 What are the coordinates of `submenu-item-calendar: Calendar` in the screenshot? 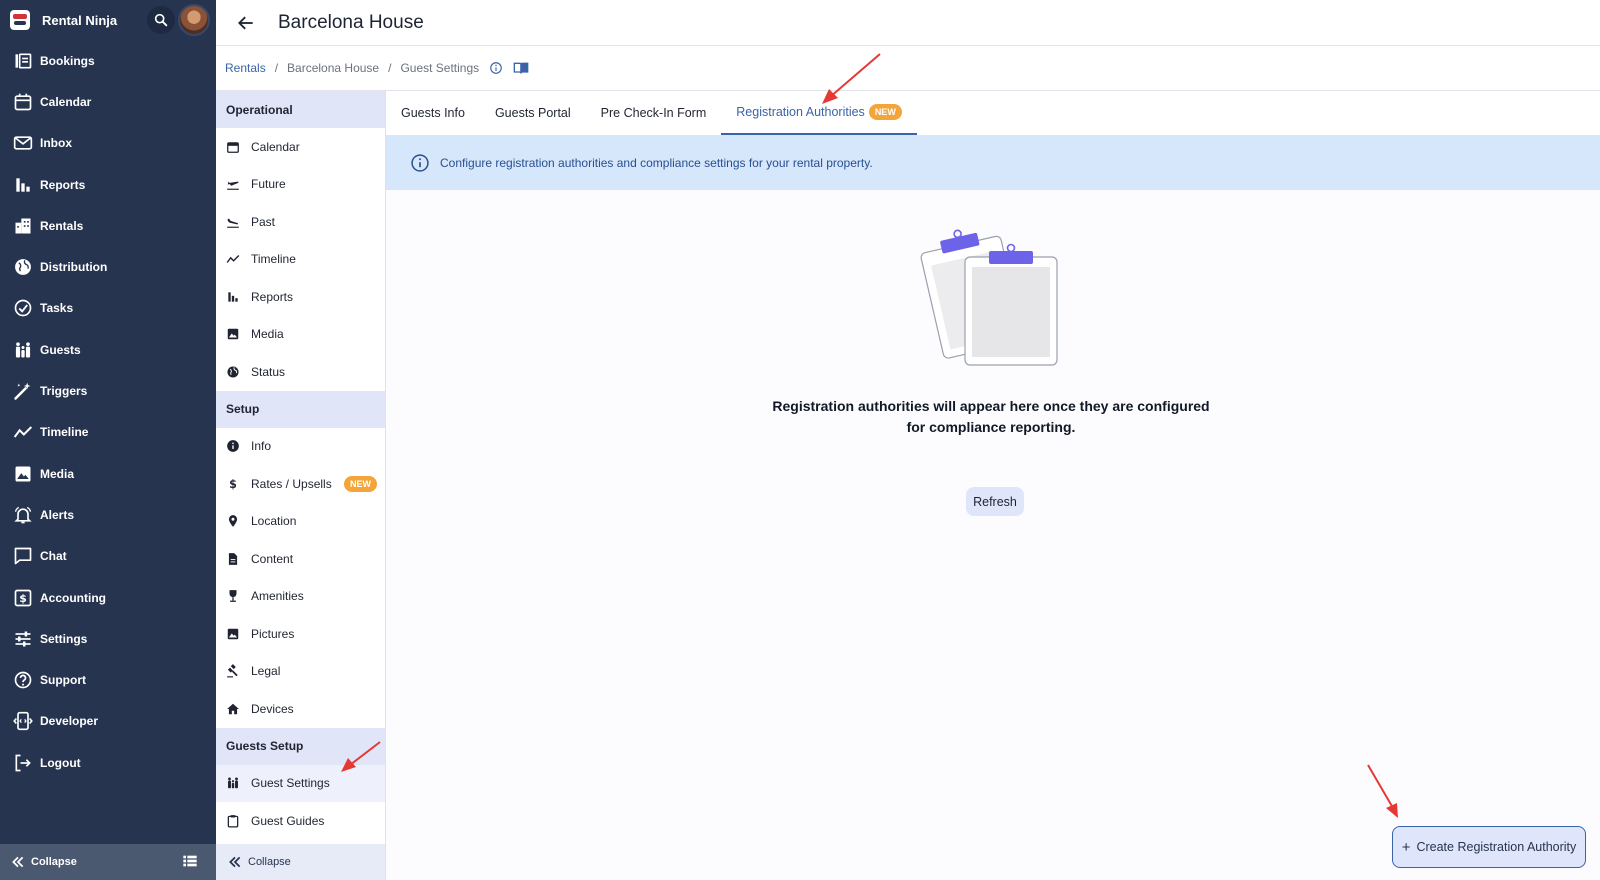 It's located at (300, 147).